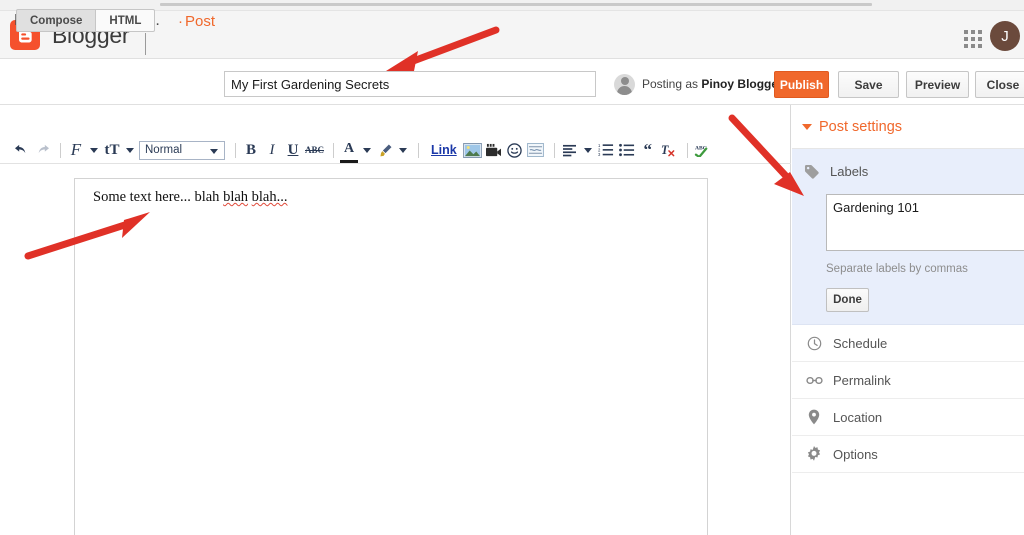  I want to click on labels-section: Labels Separate labels by commas Done, so click(908, 237).